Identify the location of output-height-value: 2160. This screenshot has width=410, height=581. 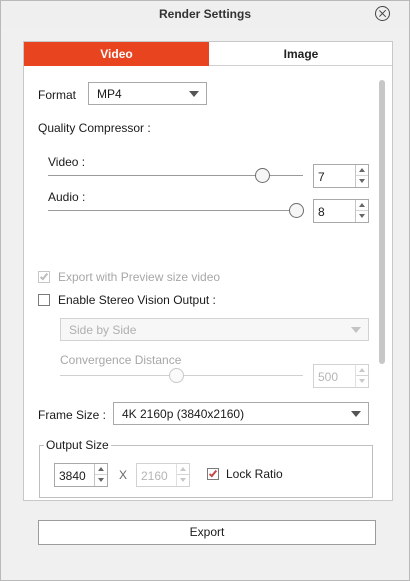
(154, 476).